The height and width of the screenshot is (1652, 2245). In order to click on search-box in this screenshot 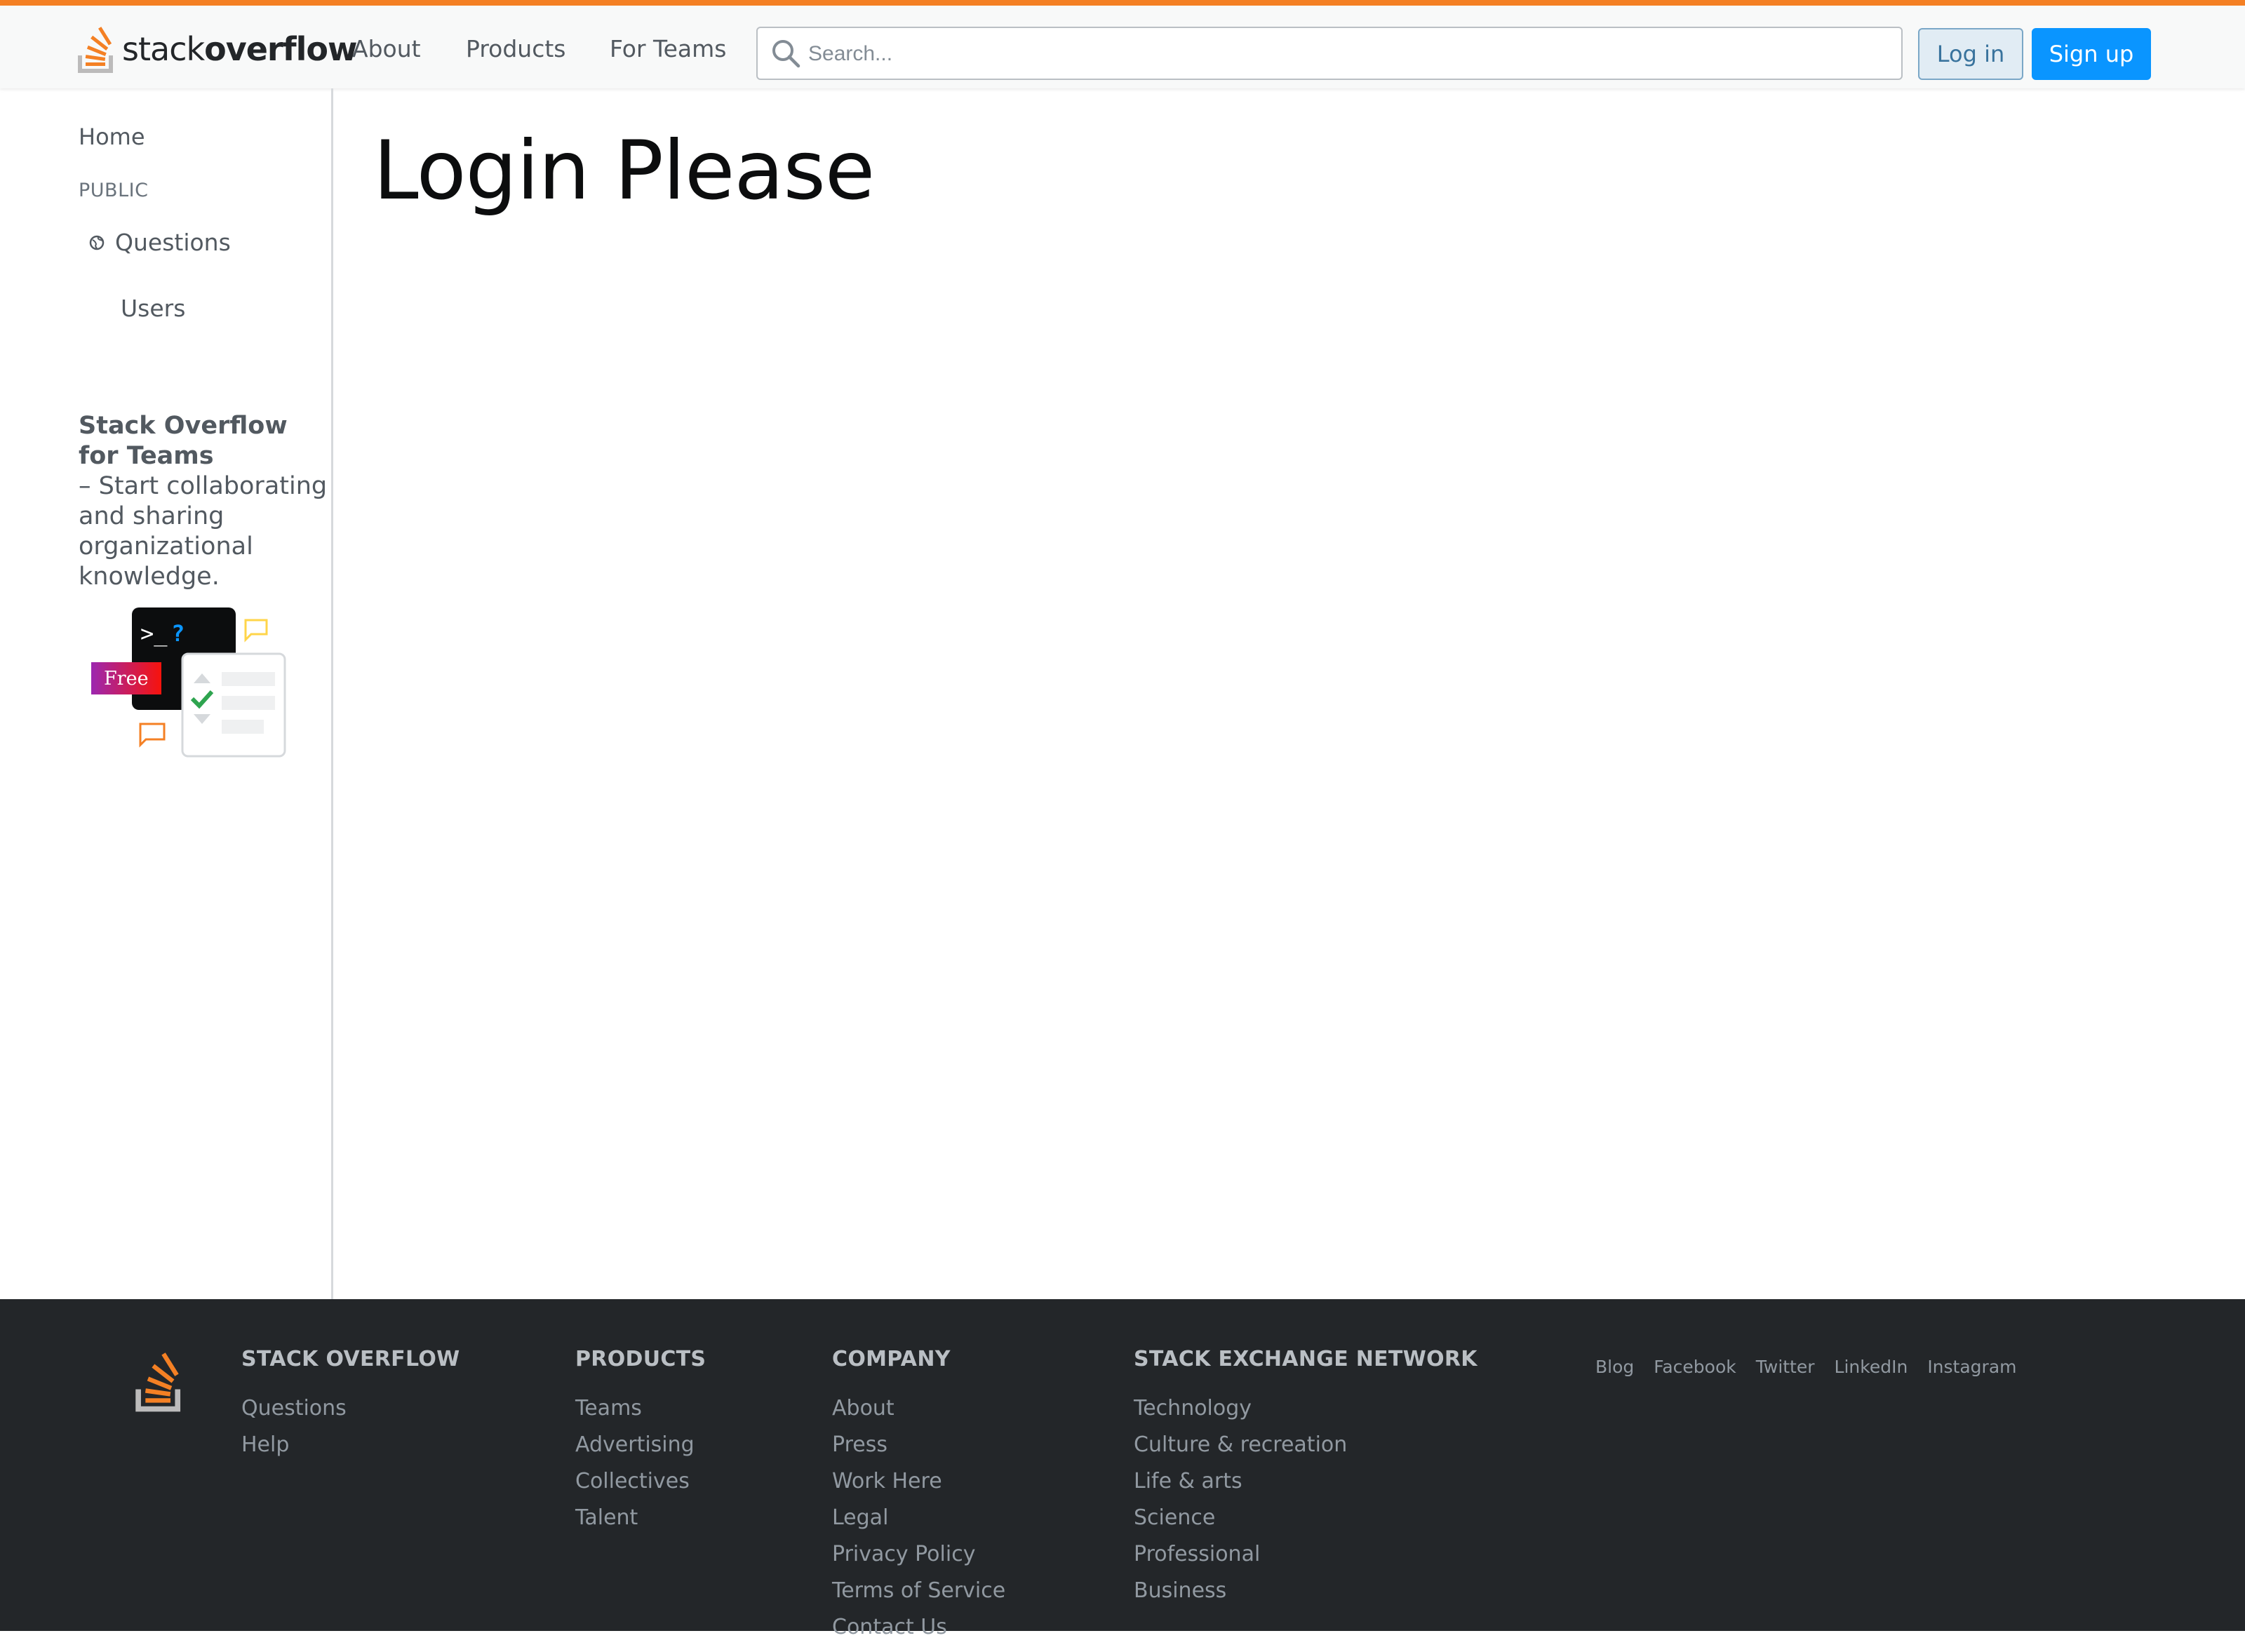, I will do `click(1329, 53)`.